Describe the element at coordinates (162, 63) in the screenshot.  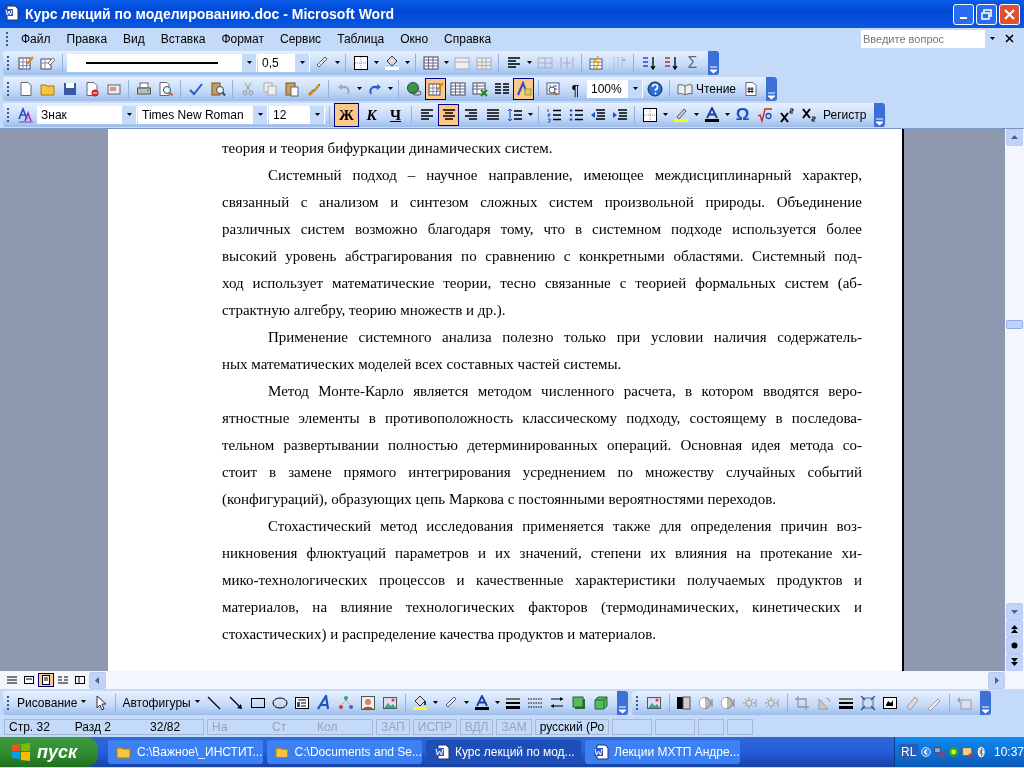
I see `line-style-dropdown` at that location.